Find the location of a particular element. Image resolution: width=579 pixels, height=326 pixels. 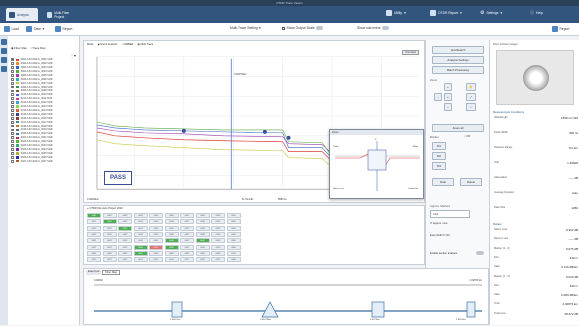

filter-icon is located at coordinates (4, 60).